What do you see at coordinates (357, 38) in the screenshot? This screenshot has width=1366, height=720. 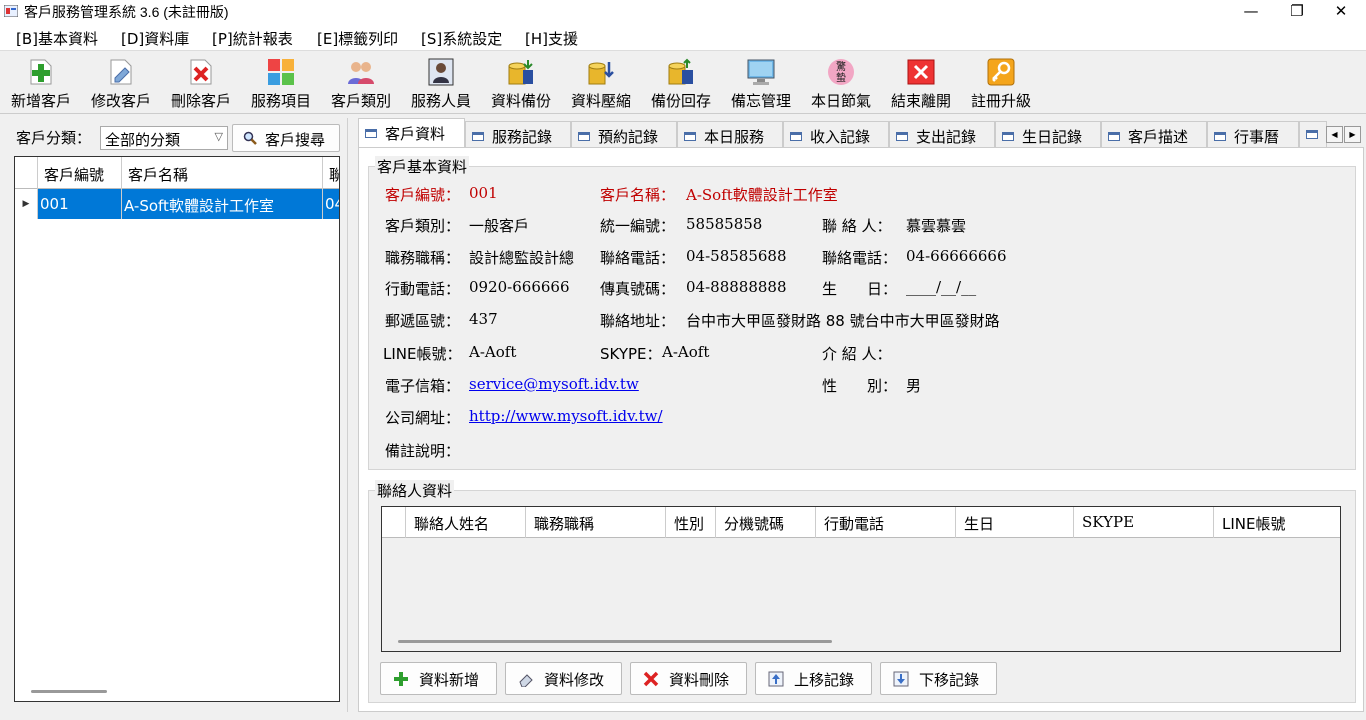 I see `menu-label-print: [E]標籤列印` at bounding box center [357, 38].